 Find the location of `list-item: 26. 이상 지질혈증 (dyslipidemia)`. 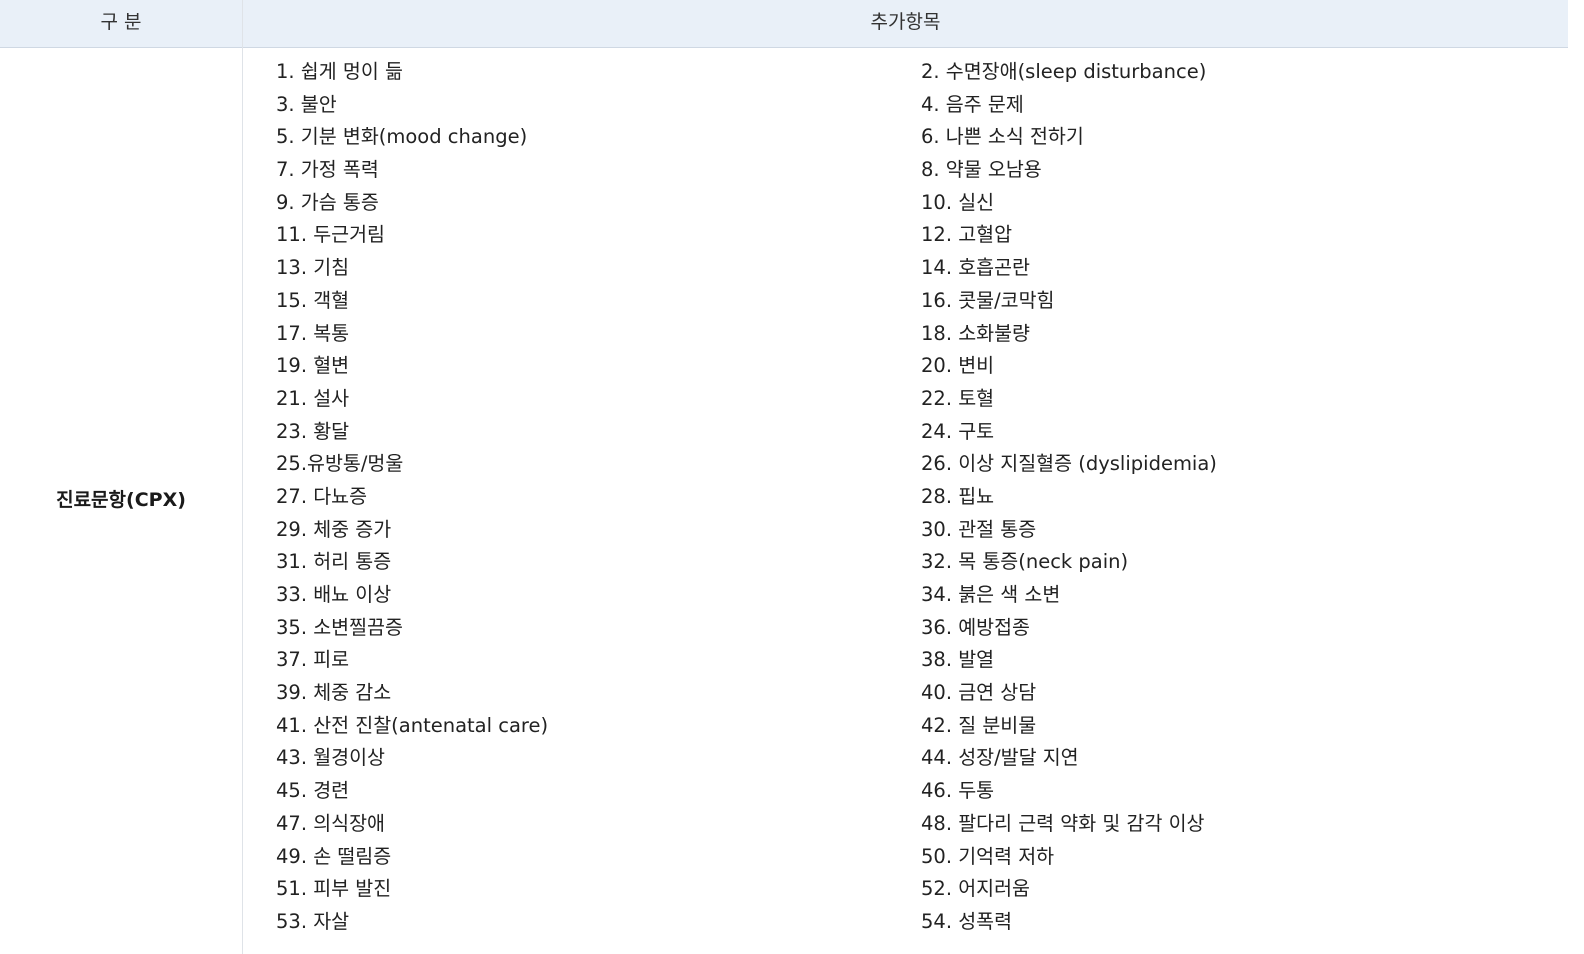

list-item: 26. 이상 지질혈증 (dyslipidemia) is located at coordinates (1069, 464).